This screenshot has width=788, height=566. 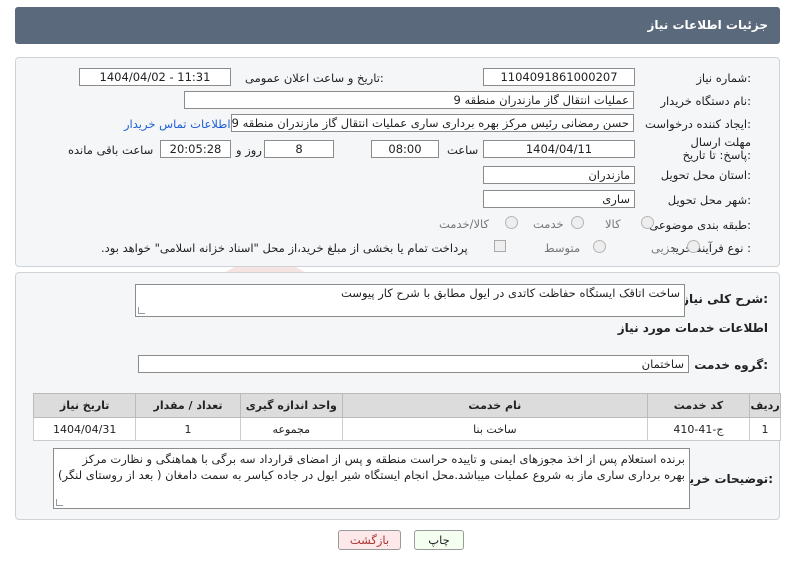 I want to click on purchase-medium-radio, so click(x=599, y=246).